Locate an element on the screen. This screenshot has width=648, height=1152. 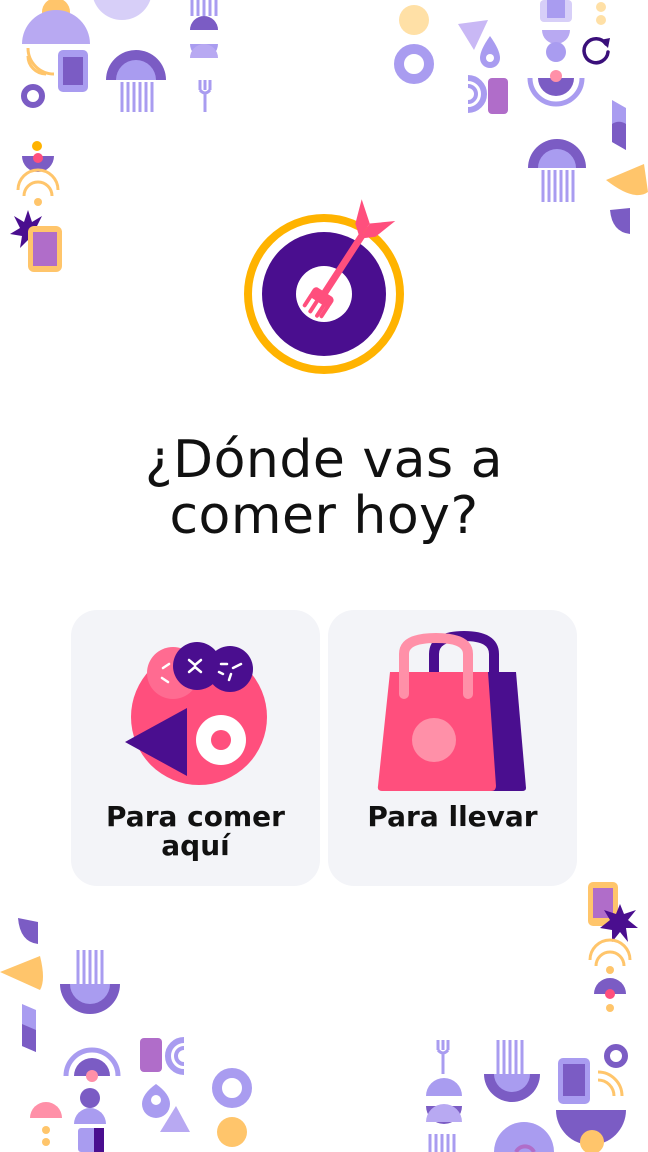
shopping-bag-icon is located at coordinates (451, 710).